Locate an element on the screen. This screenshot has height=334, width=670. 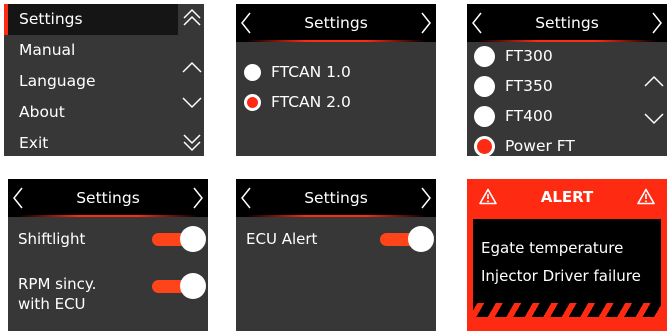
radio-option-ftcan-2: FTCAN 2.0 is located at coordinates (297, 102).